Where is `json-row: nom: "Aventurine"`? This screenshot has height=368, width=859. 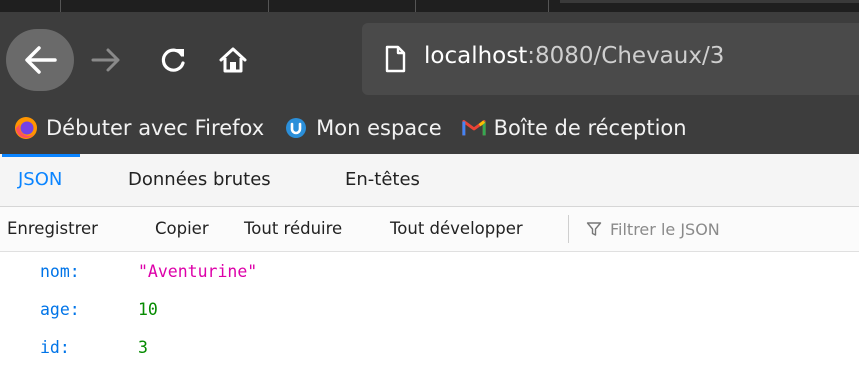
json-row: nom: "Aventurine" is located at coordinates (429, 272).